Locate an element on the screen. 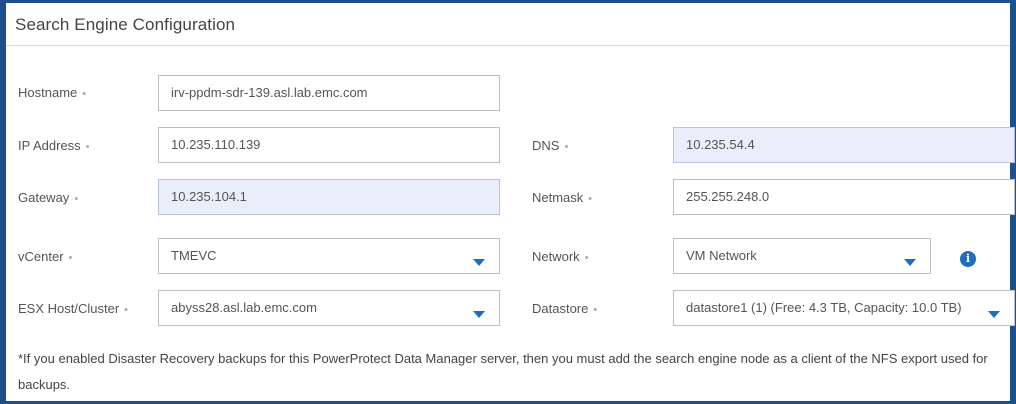 Image resolution: width=1016 pixels, height=404 pixels. network-select: VM Network is located at coordinates (802, 256).